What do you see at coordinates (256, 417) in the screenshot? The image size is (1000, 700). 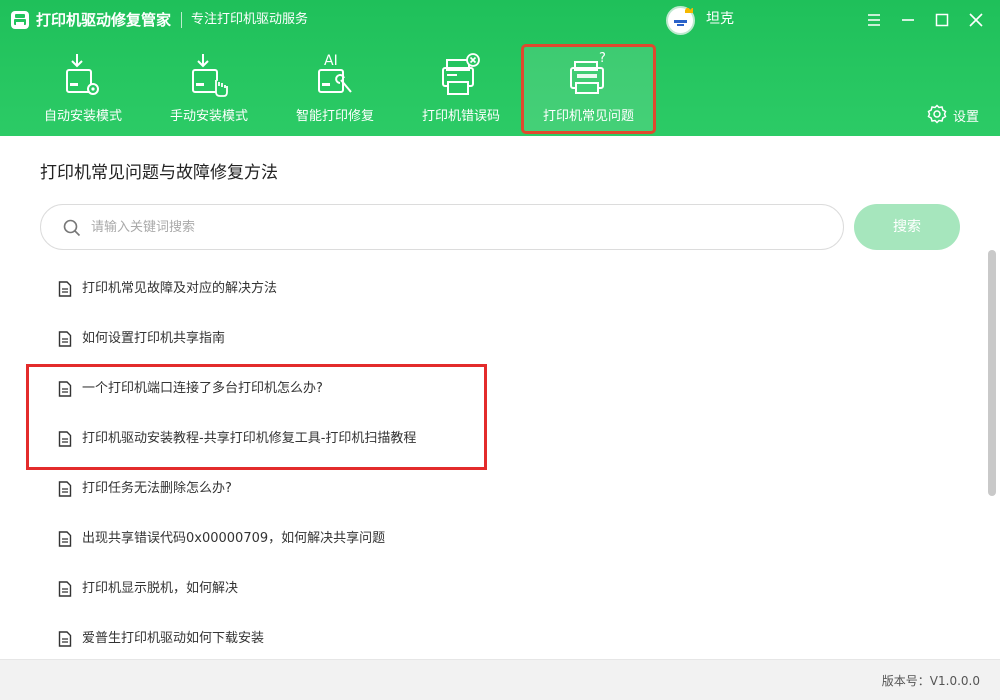 I see `highlight-annotation` at bounding box center [256, 417].